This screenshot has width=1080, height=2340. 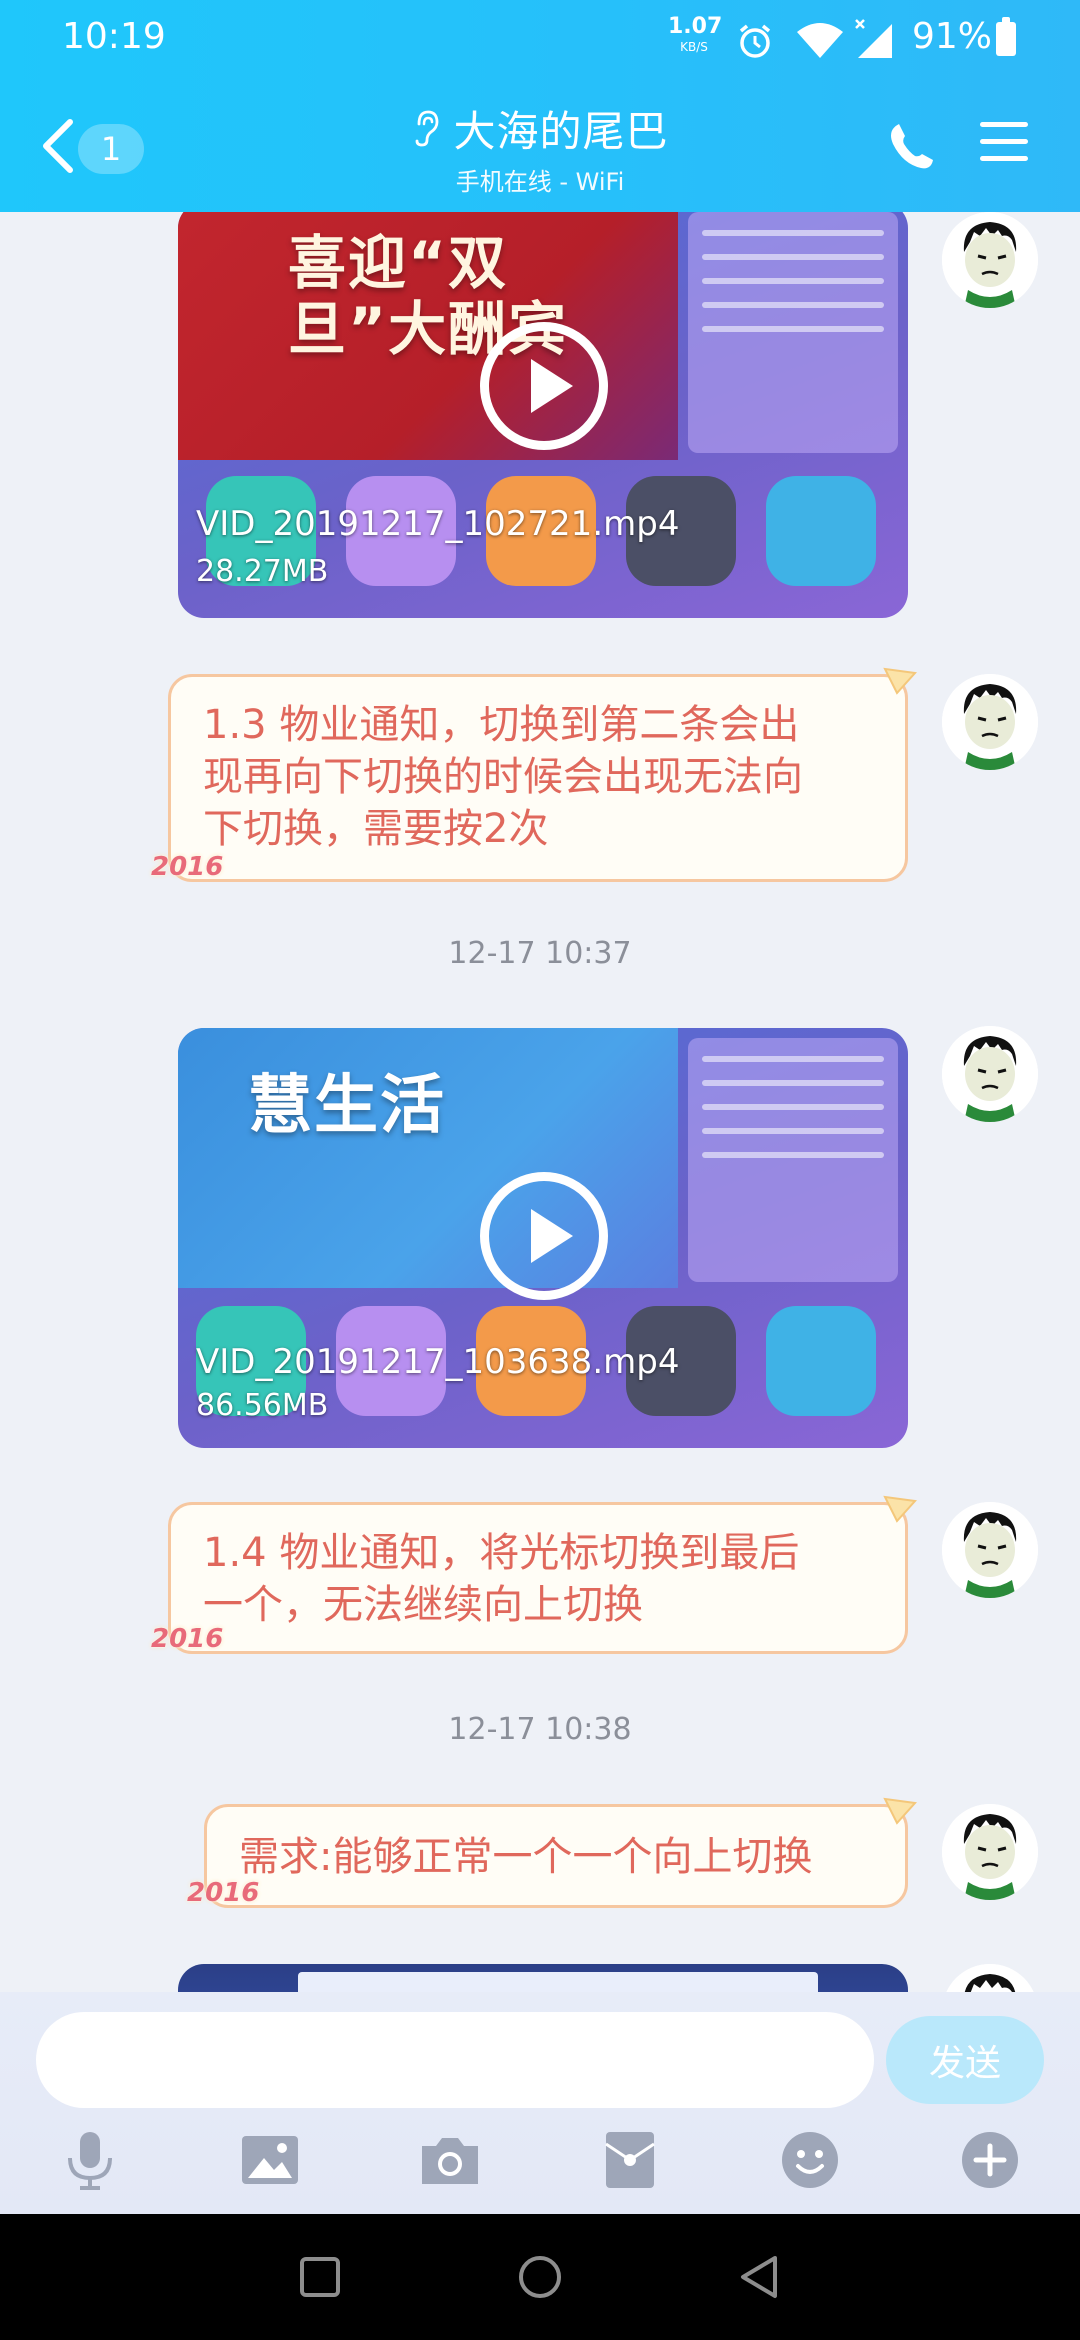 I want to click on video-poster-text: 喜迎“双旦”大酬宾, so click(x=428, y=296).